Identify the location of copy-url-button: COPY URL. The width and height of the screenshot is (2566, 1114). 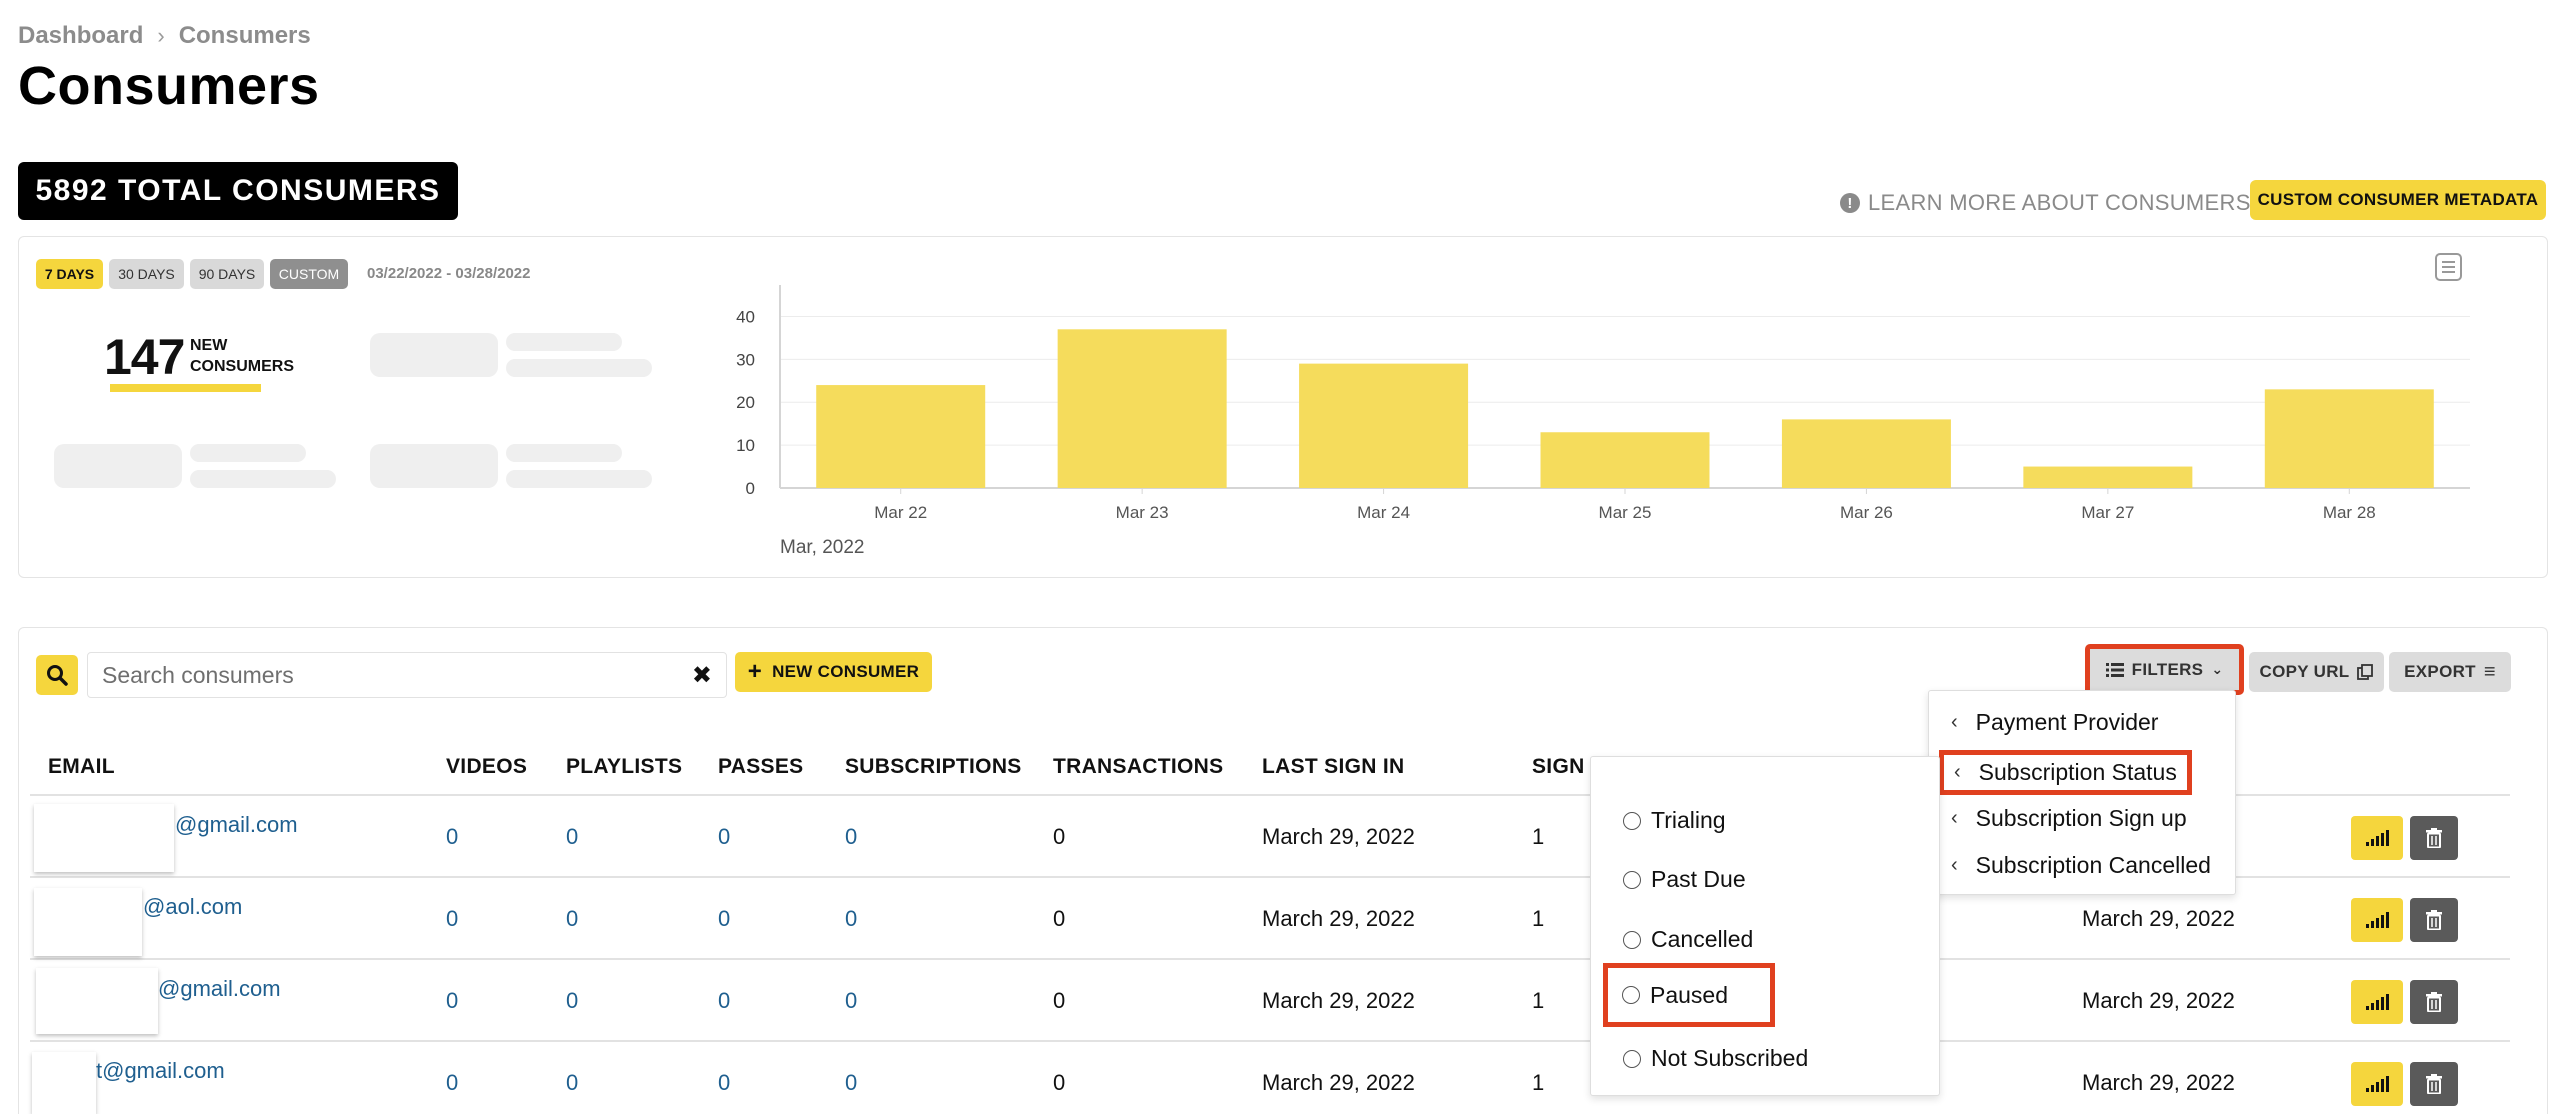
(2316, 672).